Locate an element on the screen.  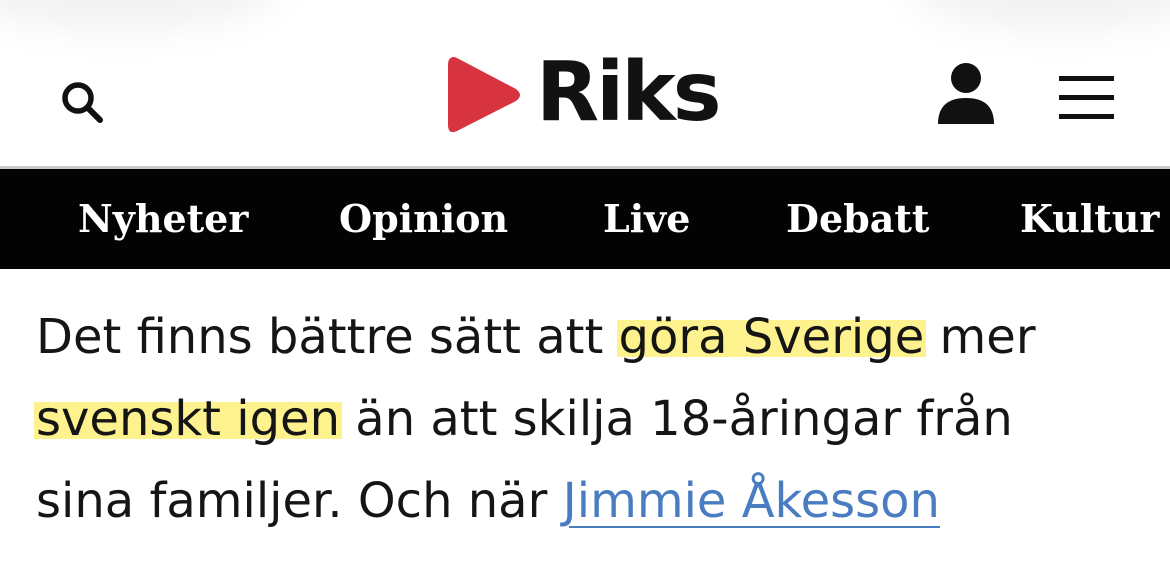
site-logo: Riks is located at coordinates (584, 92).